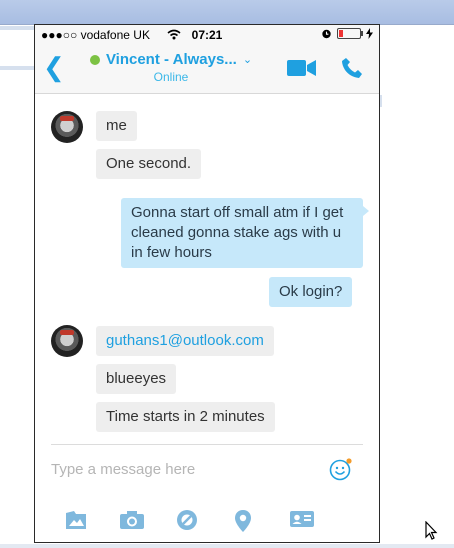 This screenshot has width=454, height=548. I want to click on back-chevron-icon: ❮, so click(54, 67).